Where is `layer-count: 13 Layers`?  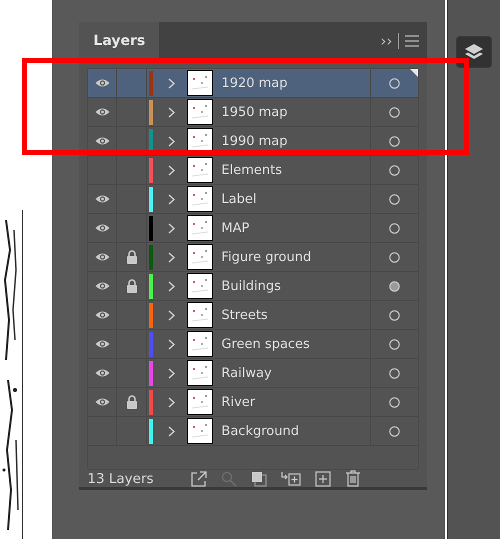
layer-count: 13 Layers is located at coordinates (121, 478).